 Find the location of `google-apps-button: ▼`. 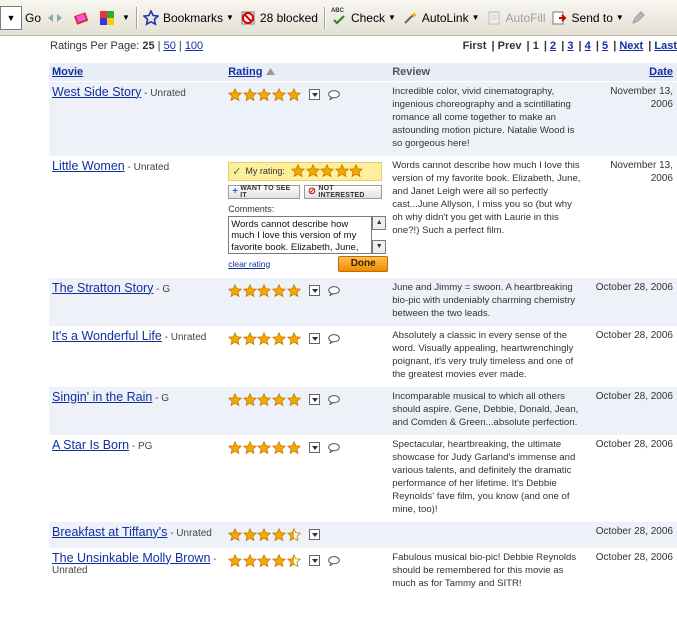

google-apps-button: ▼ is located at coordinates (114, 18).